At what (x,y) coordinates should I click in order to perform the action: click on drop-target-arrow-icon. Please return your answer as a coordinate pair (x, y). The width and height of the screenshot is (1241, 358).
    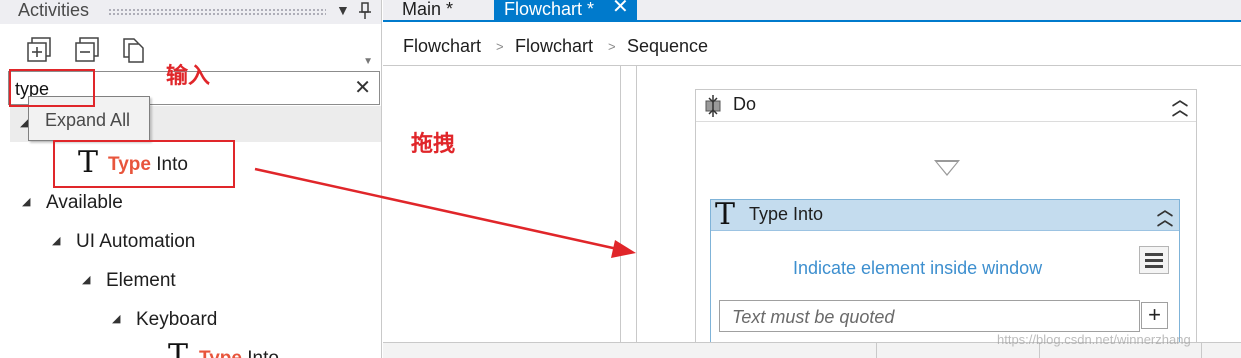
    Looking at the image, I should click on (947, 168).